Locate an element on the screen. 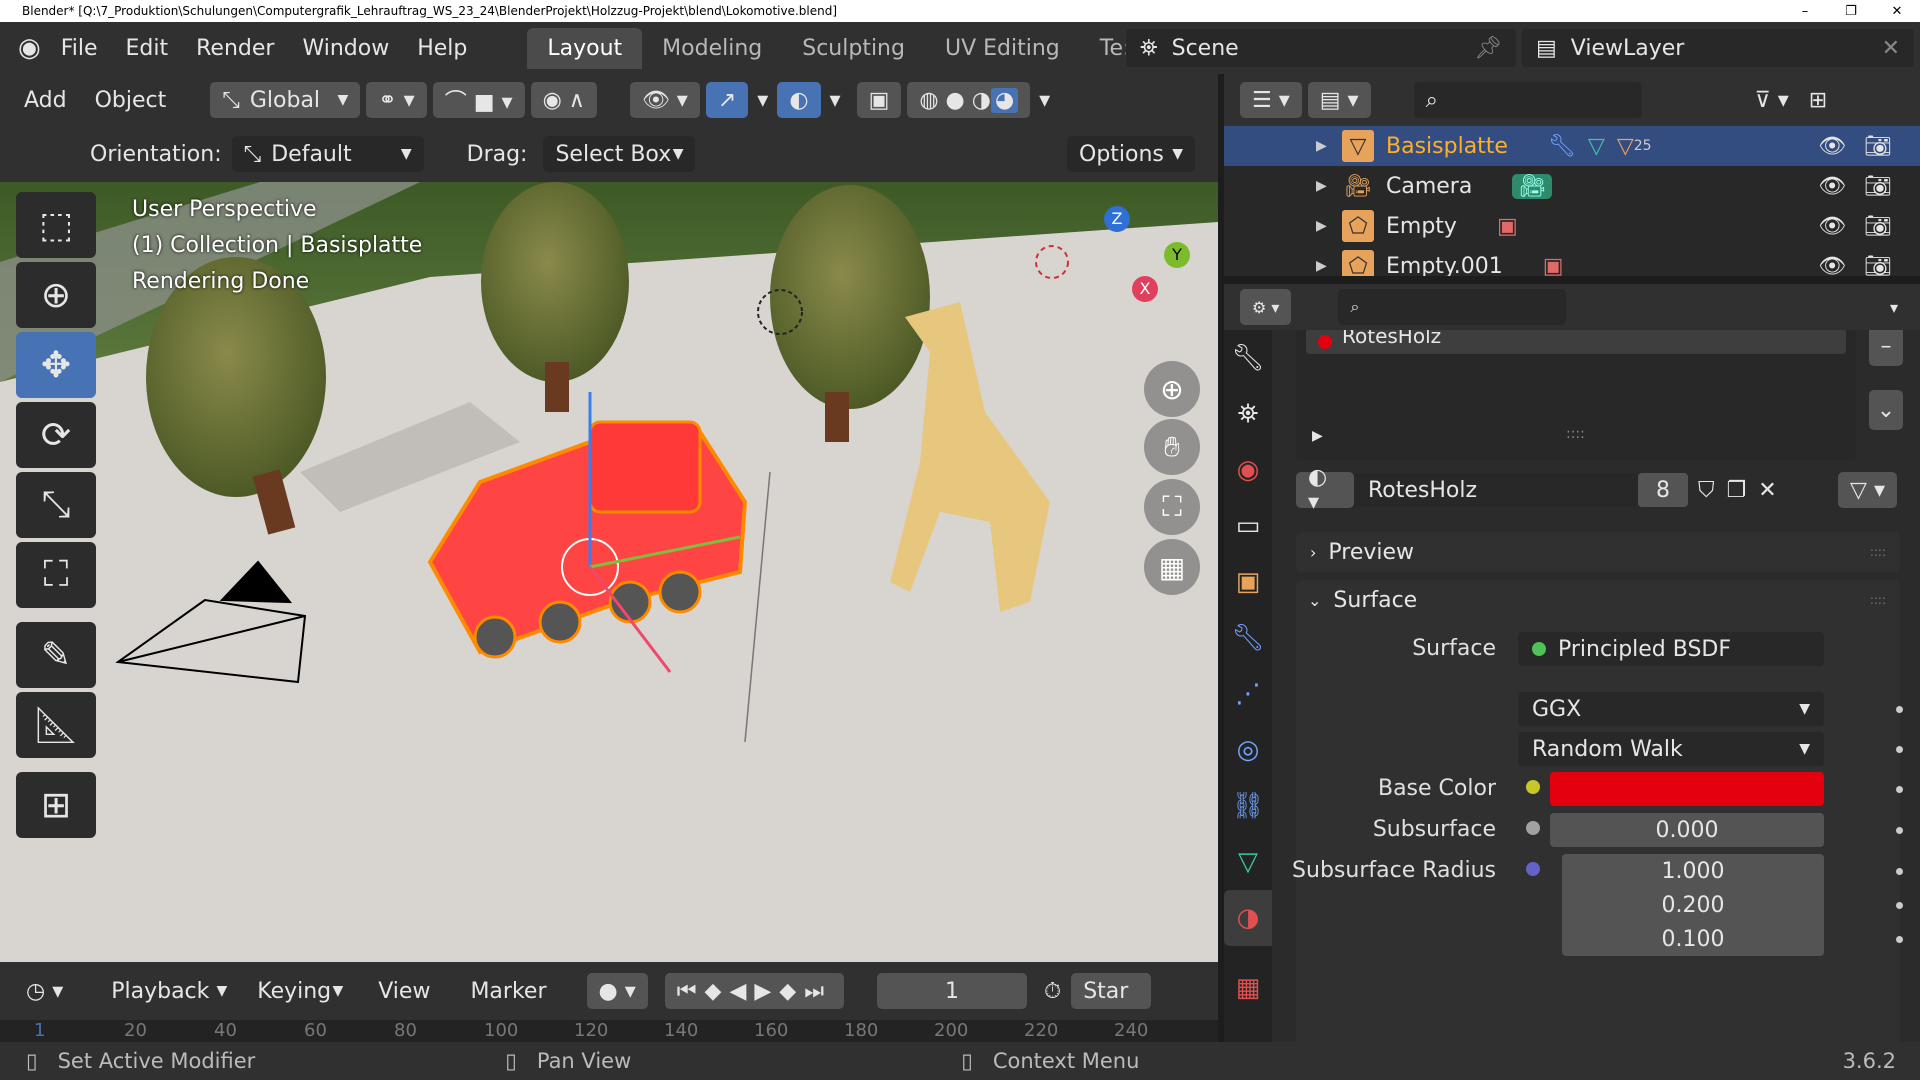 Image resolution: width=1920 pixels, height=1080 pixels. gizmo-z: Z is located at coordinates (1117, 219).